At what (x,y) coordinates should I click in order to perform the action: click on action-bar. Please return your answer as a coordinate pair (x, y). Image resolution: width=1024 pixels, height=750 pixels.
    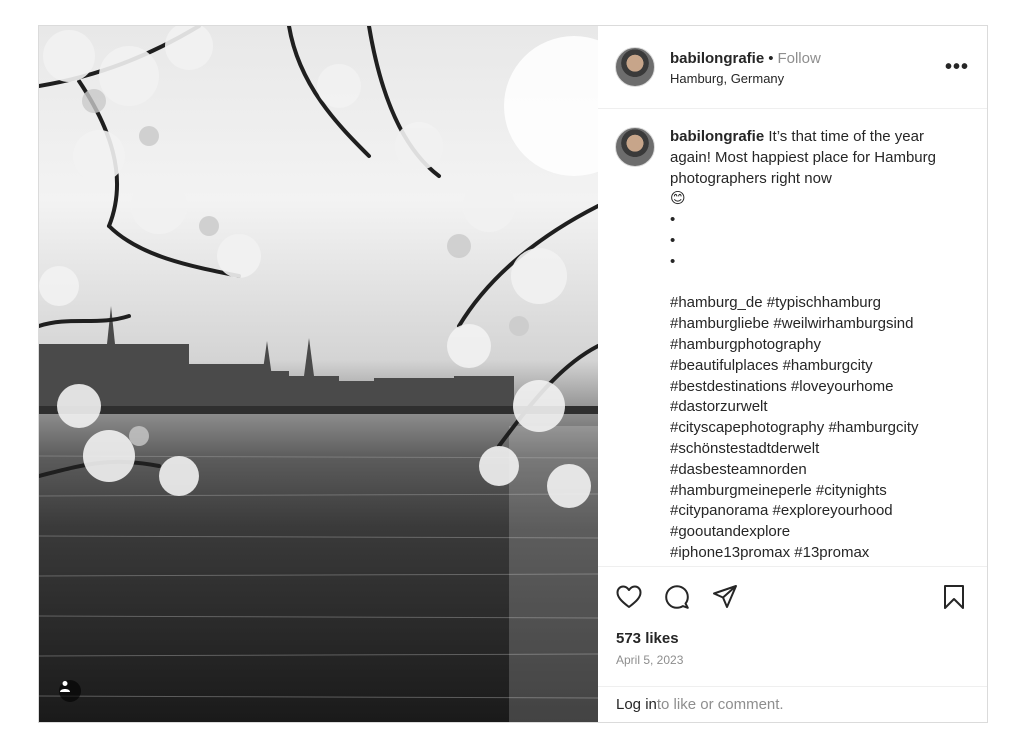
    Looking at the image, I should click on (792, 596).